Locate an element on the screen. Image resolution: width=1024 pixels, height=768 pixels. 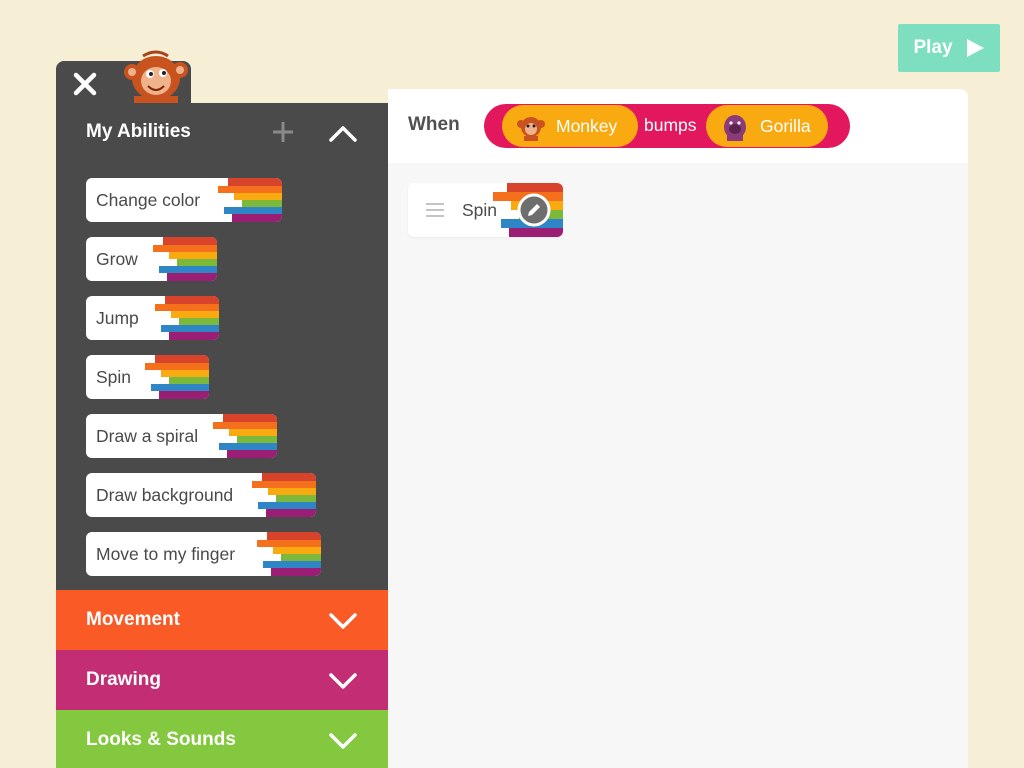
play-button: Play is located at coordinates (949, 48).